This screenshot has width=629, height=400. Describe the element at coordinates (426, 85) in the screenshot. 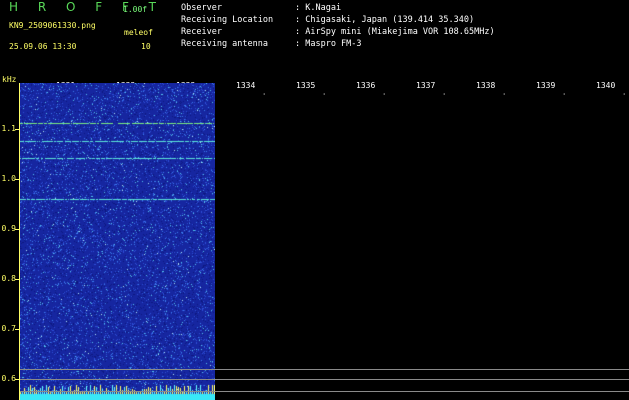

I see `x-tick-label: 1337` at that location.